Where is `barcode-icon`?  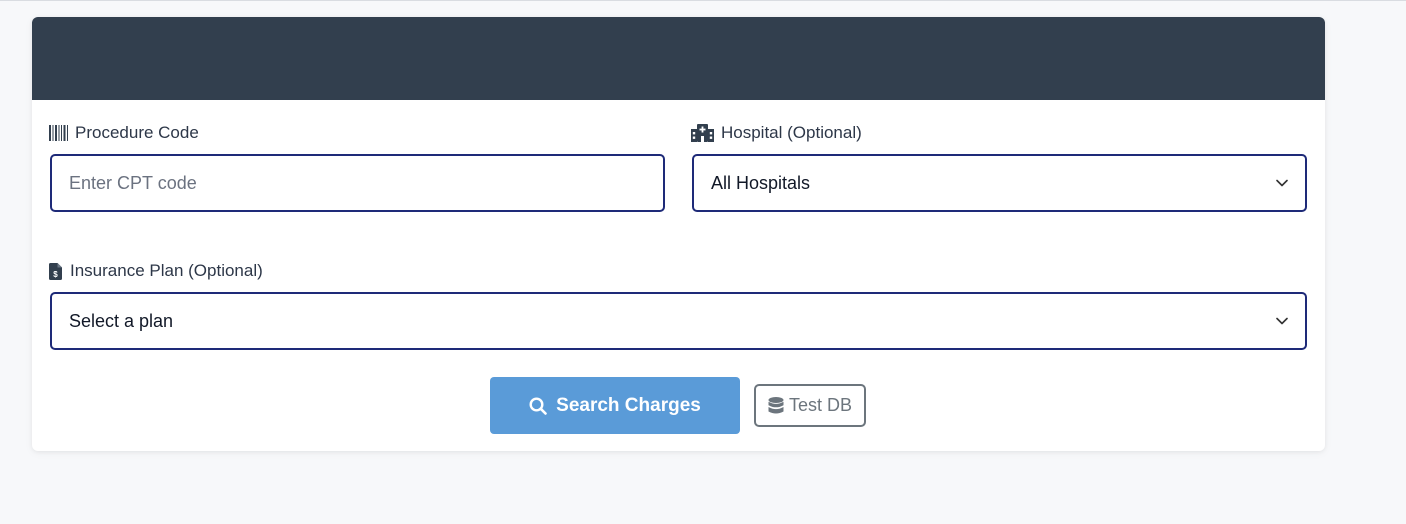 barcode-icon is located at coordinates (58, 133).